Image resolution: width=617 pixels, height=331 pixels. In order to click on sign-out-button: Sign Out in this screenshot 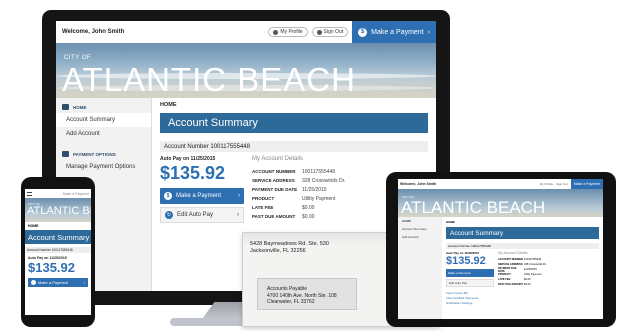, I will do `click(330, 32)`.